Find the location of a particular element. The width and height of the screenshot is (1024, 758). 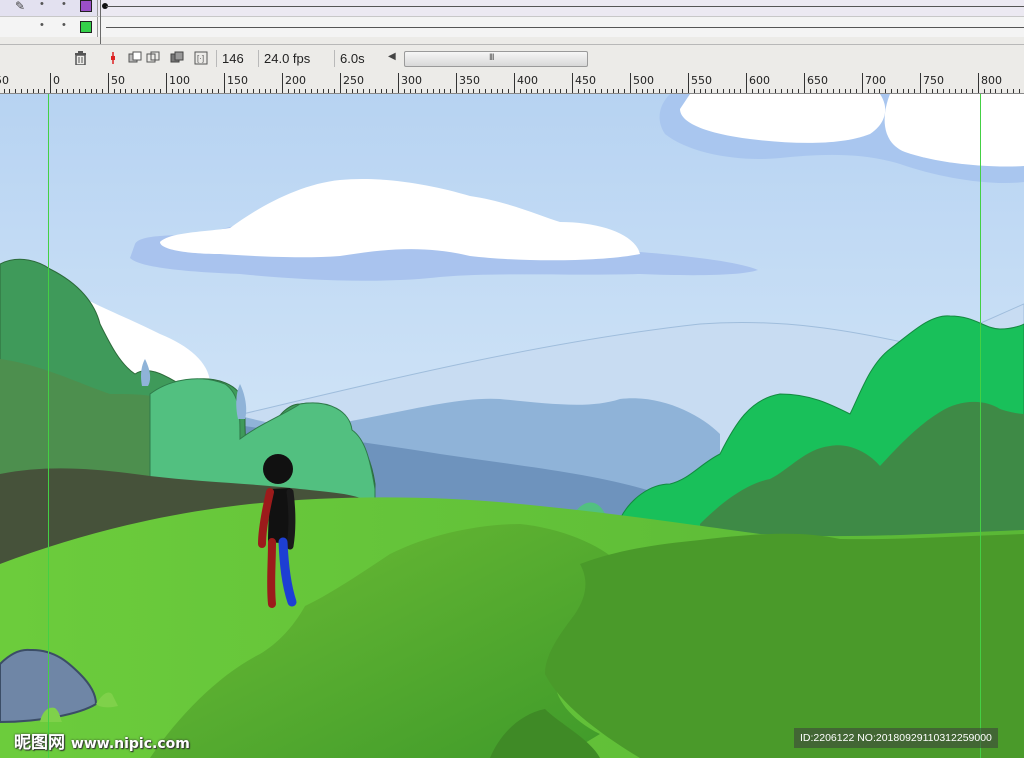

onion-skin-outlines-icon is located at coordinates (153, 58).